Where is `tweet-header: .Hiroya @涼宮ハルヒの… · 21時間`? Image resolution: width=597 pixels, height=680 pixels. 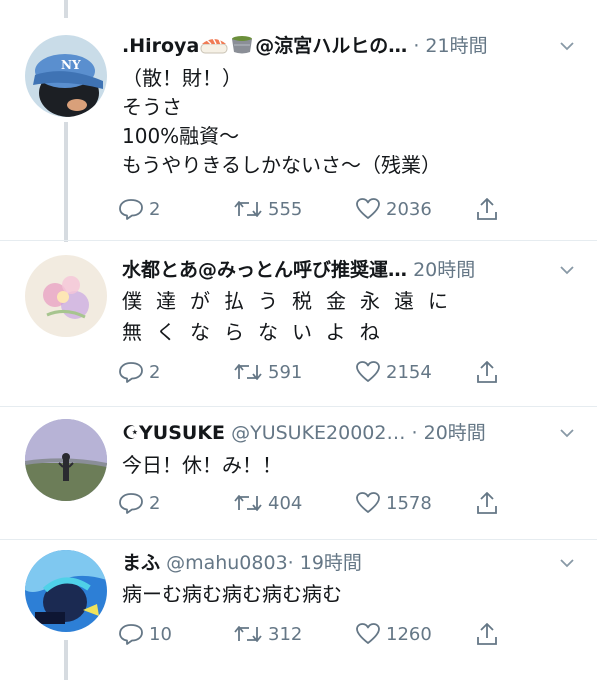
tweet-header: .Hiroya @涼宮ハルヒの… · 21時間 is located at coordinates (350, 46).